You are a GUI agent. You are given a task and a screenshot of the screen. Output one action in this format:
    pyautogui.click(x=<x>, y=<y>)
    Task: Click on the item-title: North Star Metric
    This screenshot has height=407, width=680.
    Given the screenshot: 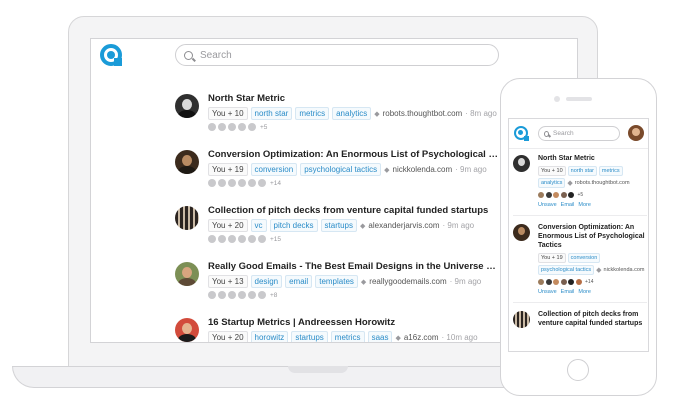 What is the action you would take?
    pyautogui.click(x=353, y=98)
    